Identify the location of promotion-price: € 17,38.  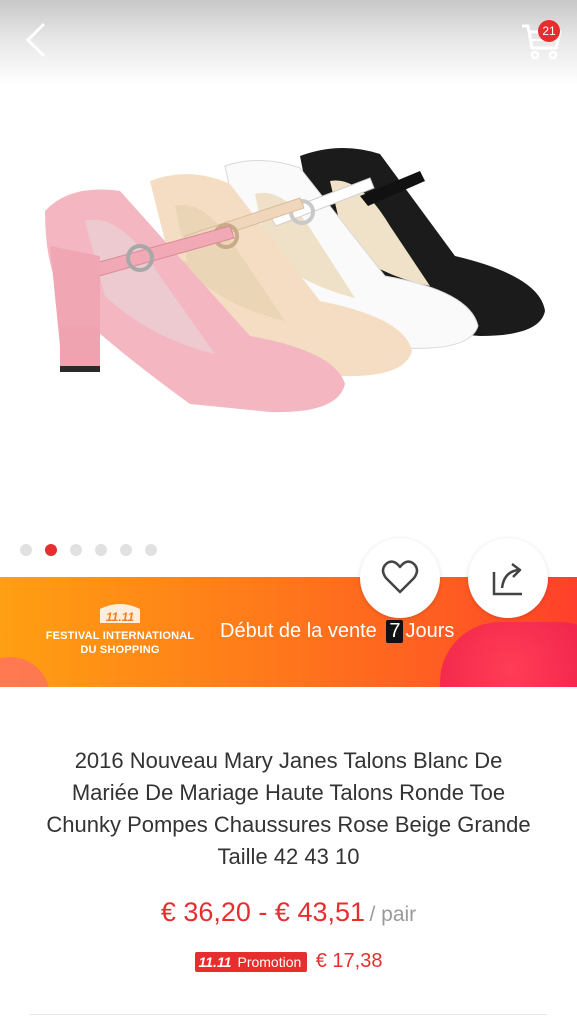
(349, 961).